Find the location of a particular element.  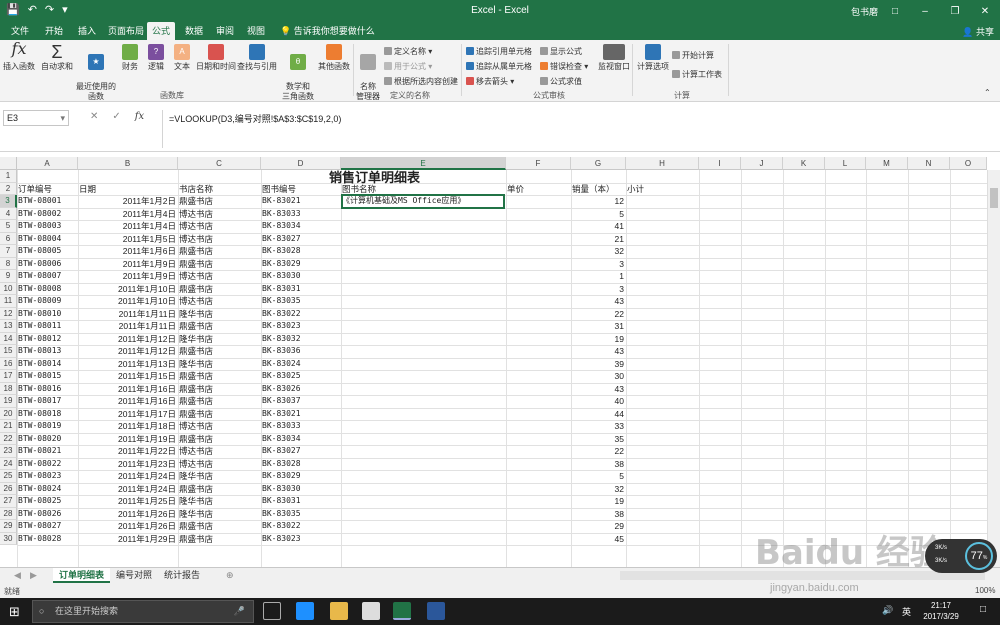

tell-me-box: 💡 告诉我你想要做什么 is located at coordinates (327, 31).